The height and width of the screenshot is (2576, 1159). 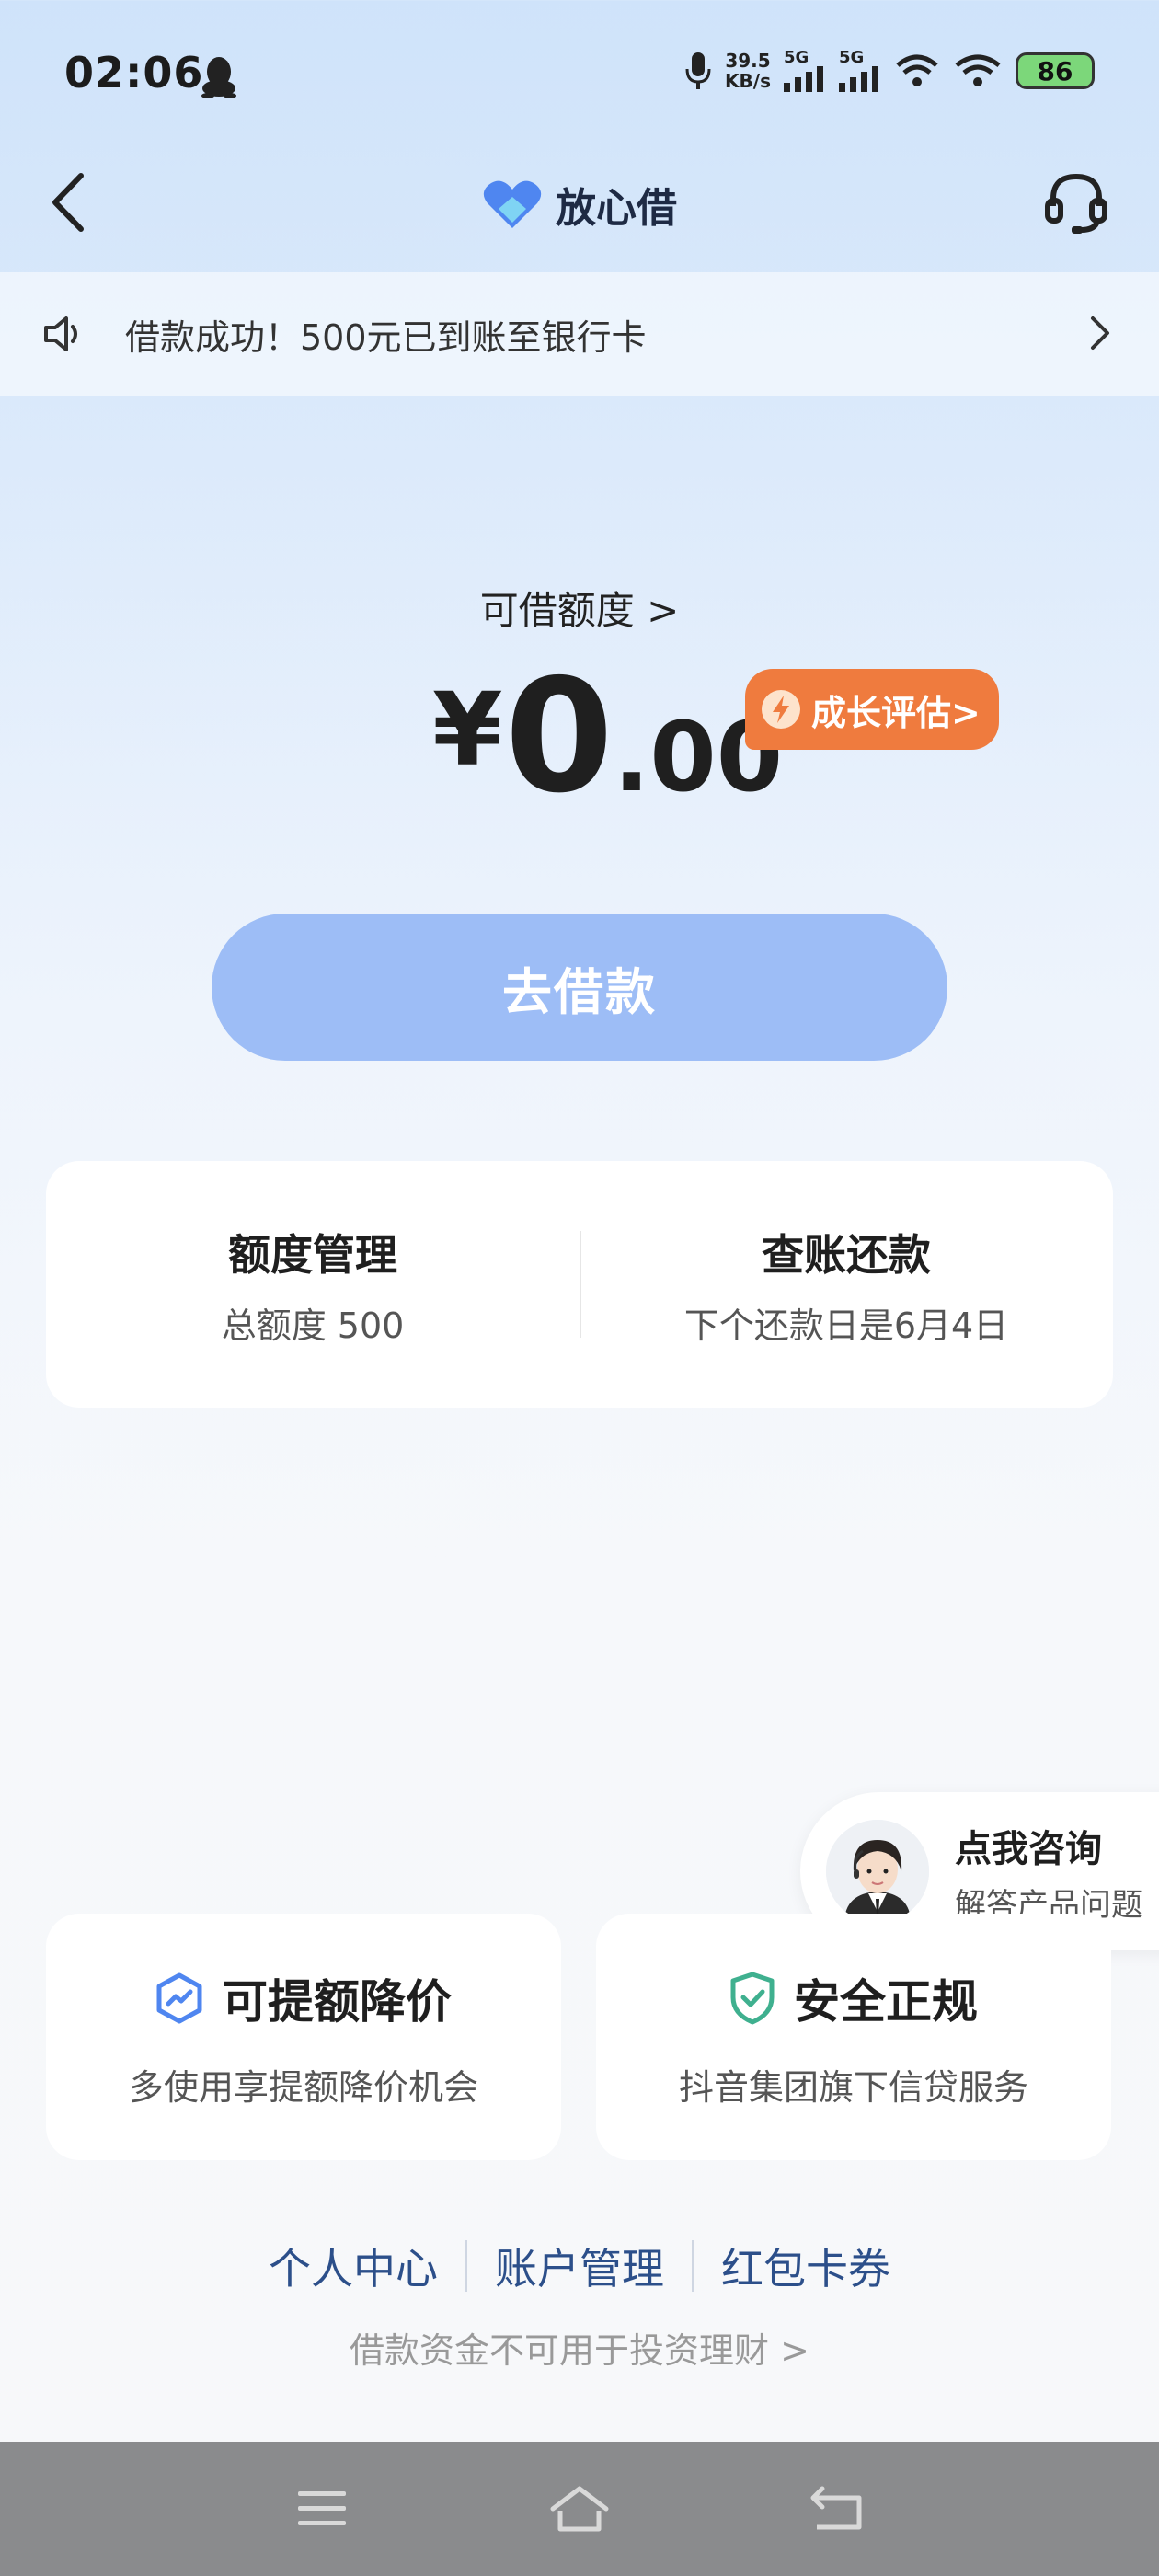 I want to click on back-nav-button, so click(x=837, y=2508).